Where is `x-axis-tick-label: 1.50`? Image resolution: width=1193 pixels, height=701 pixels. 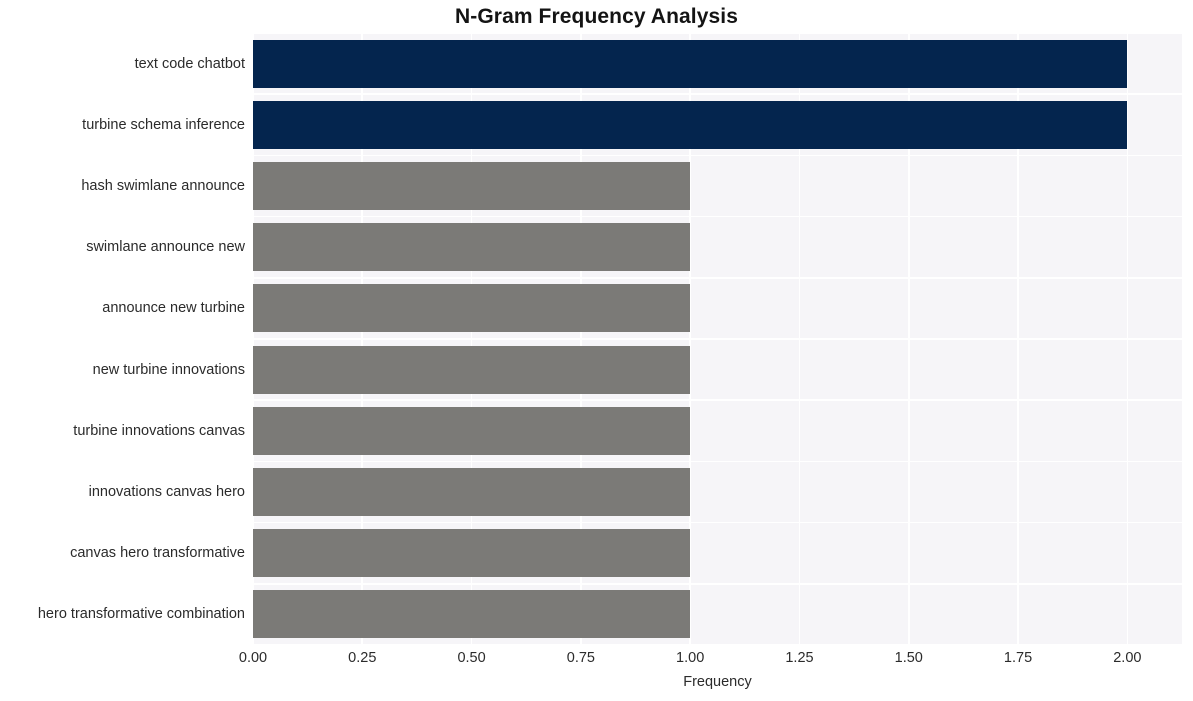
x-axis-tick-label: 1.50 is located at coordinates (908, 658).